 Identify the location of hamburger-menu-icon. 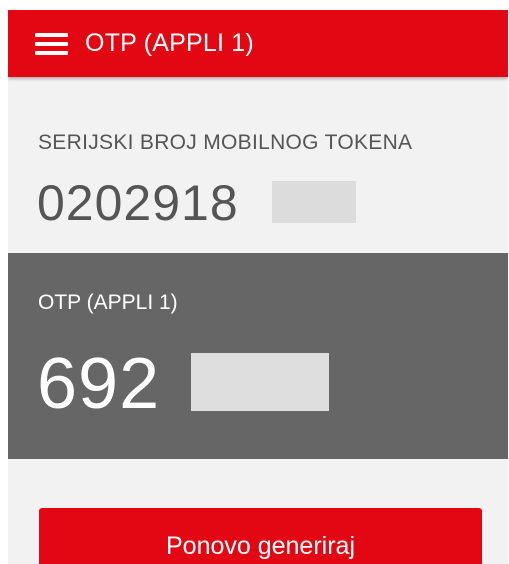
(52, 44).